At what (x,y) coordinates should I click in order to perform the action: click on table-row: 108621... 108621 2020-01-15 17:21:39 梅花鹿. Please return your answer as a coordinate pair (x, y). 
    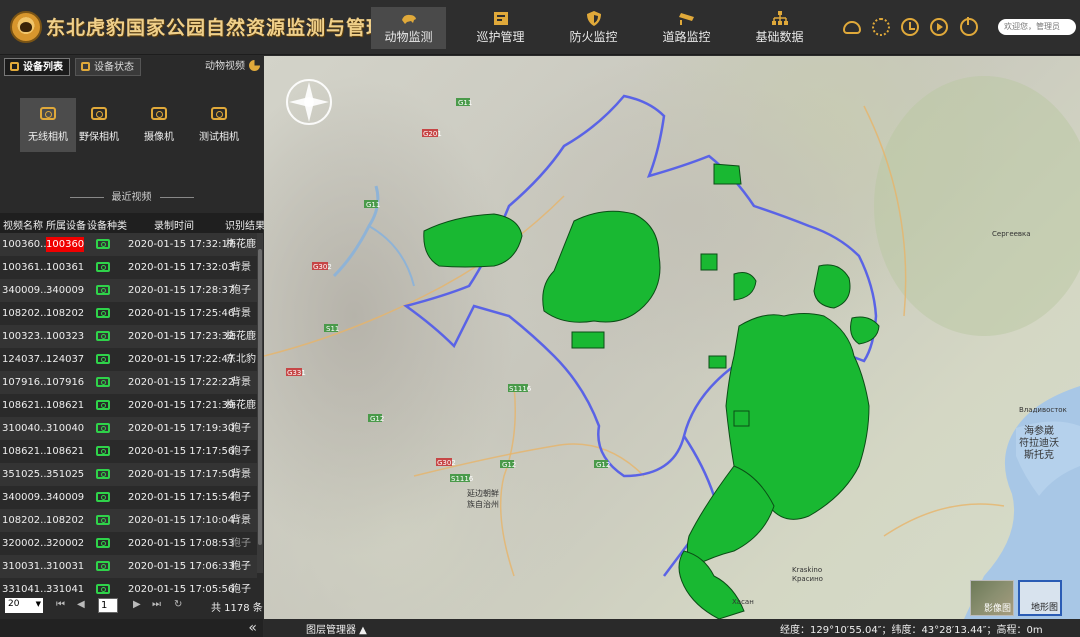
    Looking at the image, I should click on (128, 405).